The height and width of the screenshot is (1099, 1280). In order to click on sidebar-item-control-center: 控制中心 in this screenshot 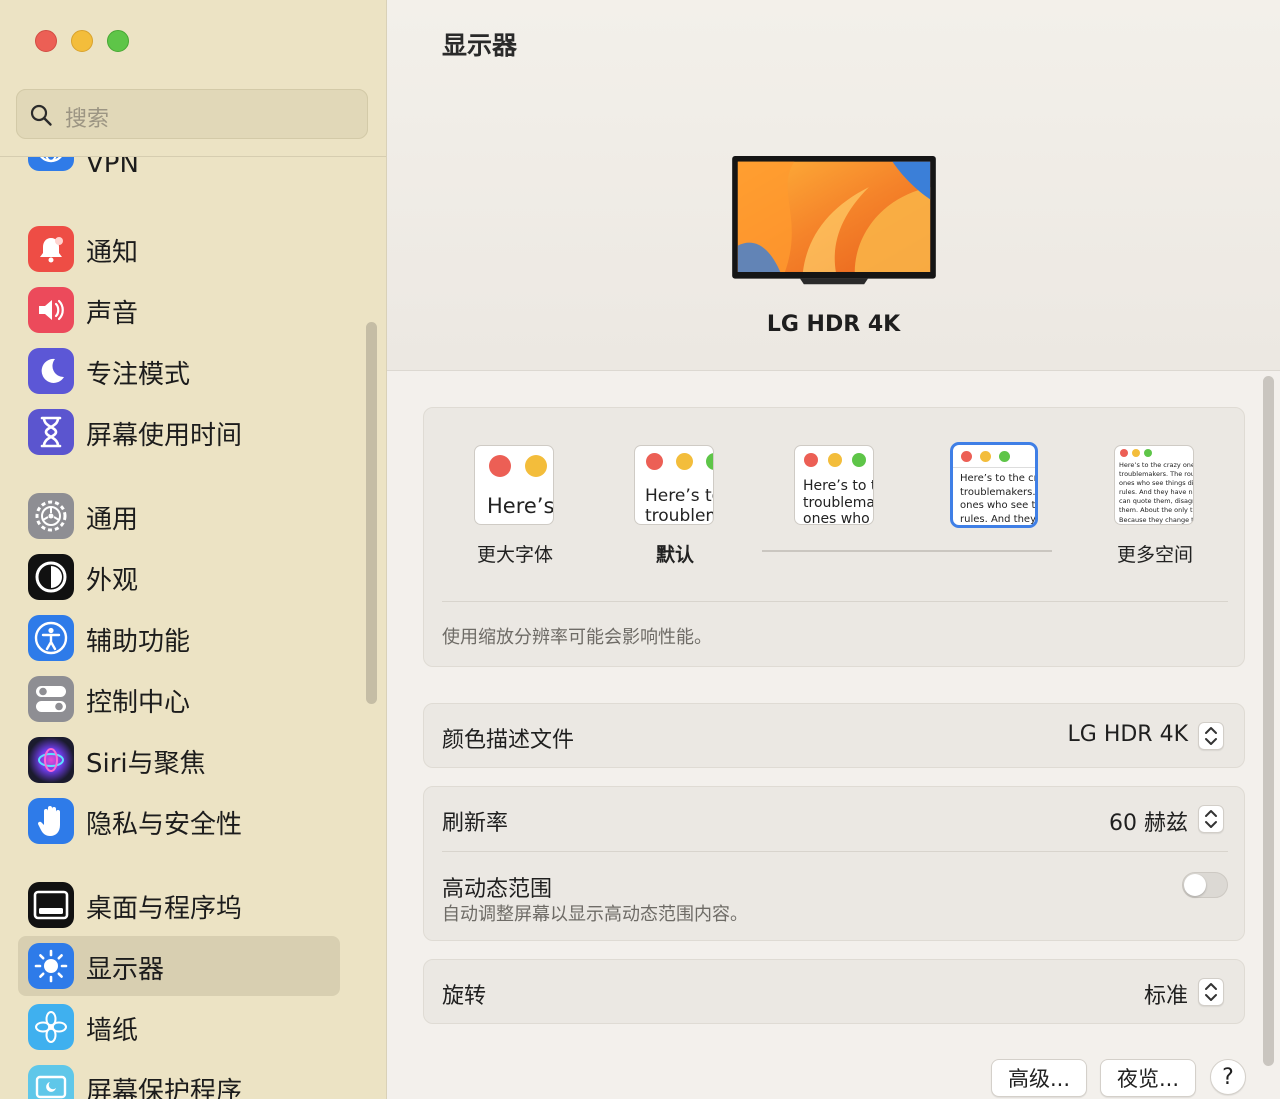, I will do `click(179, 699)`.